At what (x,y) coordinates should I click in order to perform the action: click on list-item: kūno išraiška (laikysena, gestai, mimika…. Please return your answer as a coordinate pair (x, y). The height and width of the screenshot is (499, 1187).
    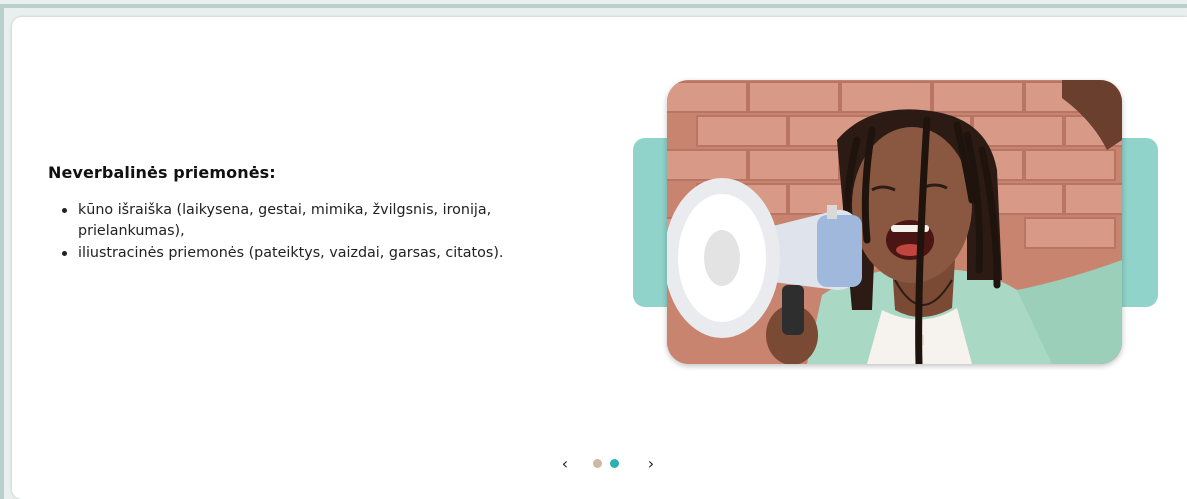
    Looking at the image, I should click on (315, 221).